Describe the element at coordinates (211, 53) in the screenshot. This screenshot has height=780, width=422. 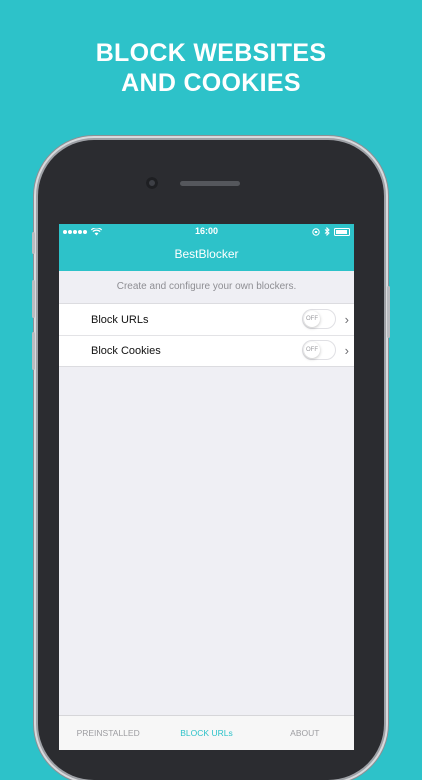
I see `headline-line-1: BLOCK WEBSITES` at that location.